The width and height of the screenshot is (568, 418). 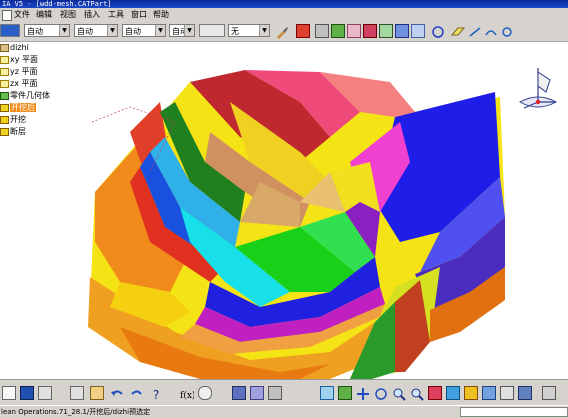 I want to click on join-icon, so click(x=370, y=31).